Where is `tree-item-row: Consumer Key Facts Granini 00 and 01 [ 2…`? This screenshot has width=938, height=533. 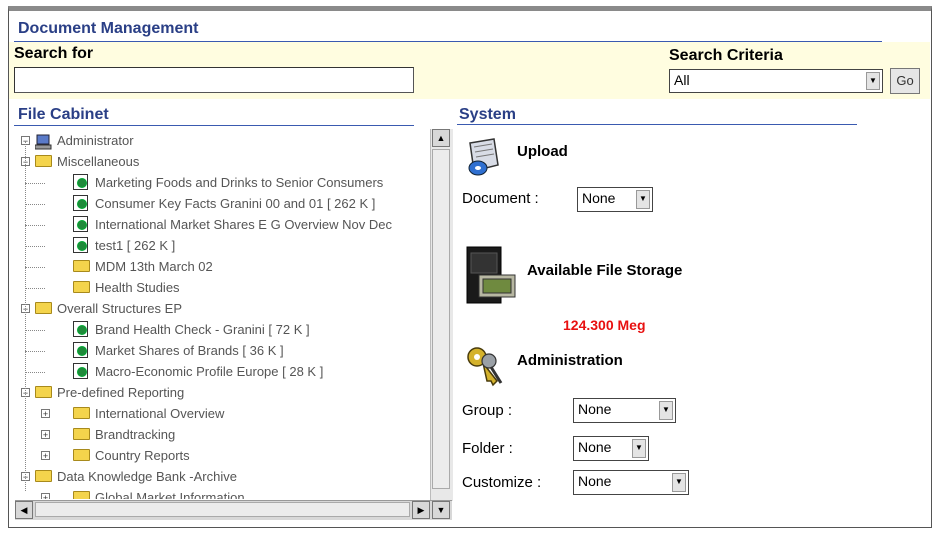 tree-item-row: Consumer Key Facts Granini 00 and 01 [ 2… is located at coordinates (221, 204).